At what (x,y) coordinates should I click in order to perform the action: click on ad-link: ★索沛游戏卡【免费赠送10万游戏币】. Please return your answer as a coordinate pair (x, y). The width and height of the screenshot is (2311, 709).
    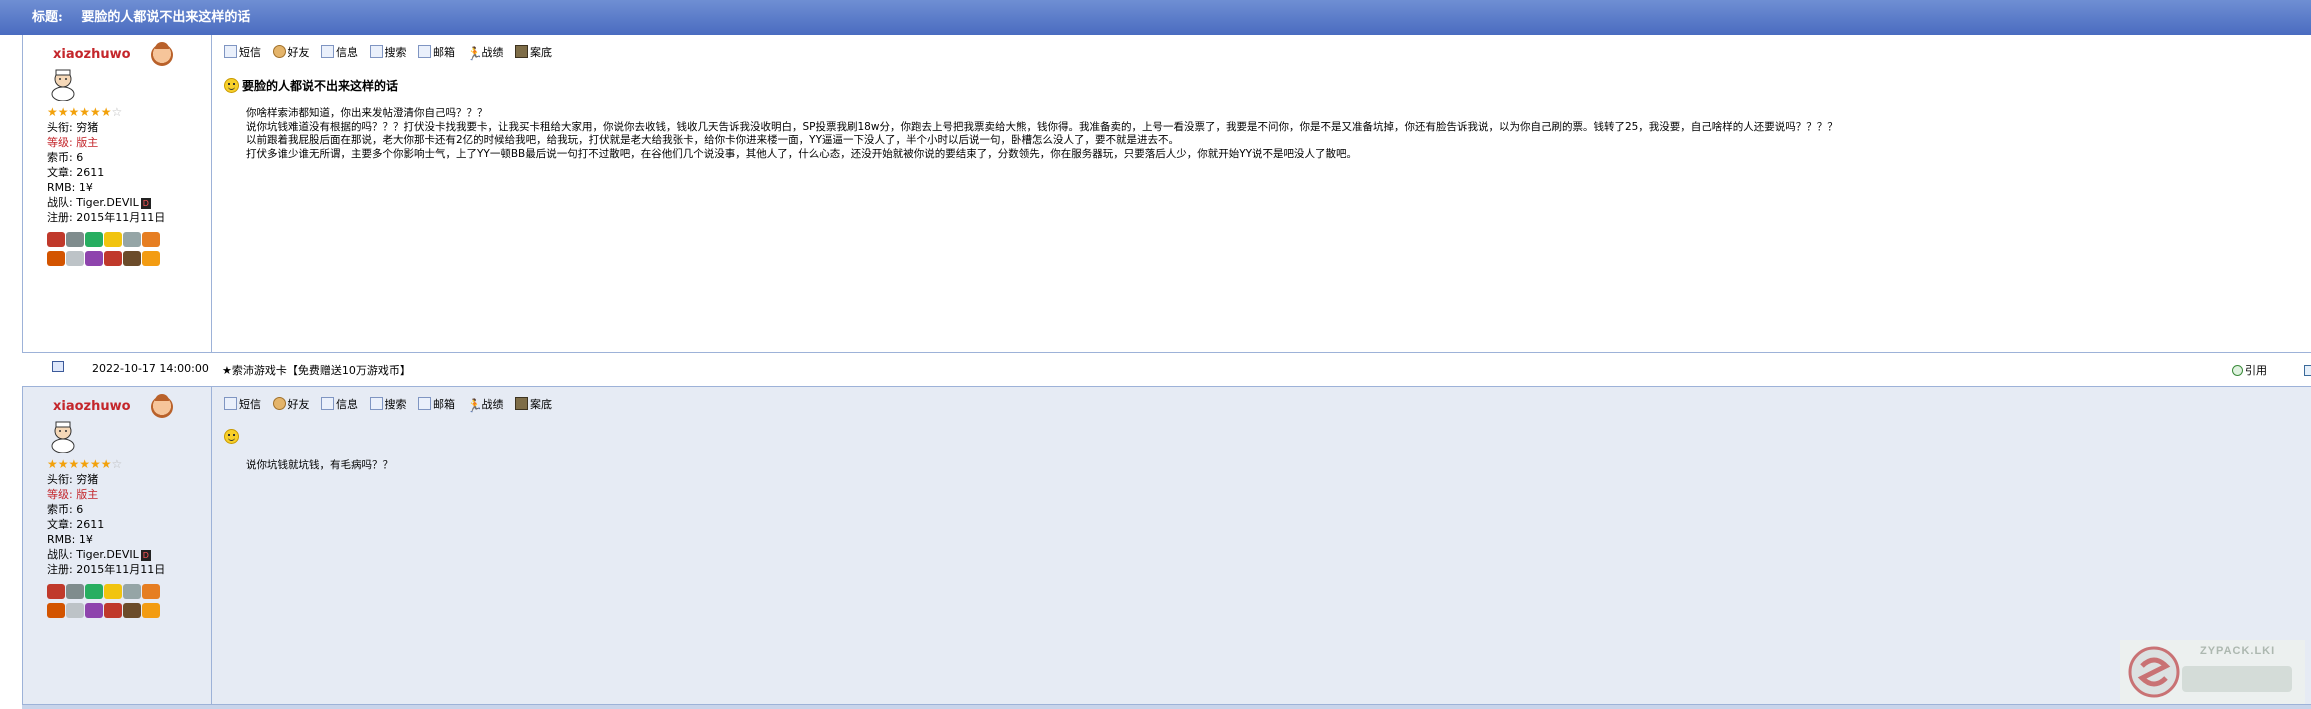
    Looking at the image, I should click on (316, 370).